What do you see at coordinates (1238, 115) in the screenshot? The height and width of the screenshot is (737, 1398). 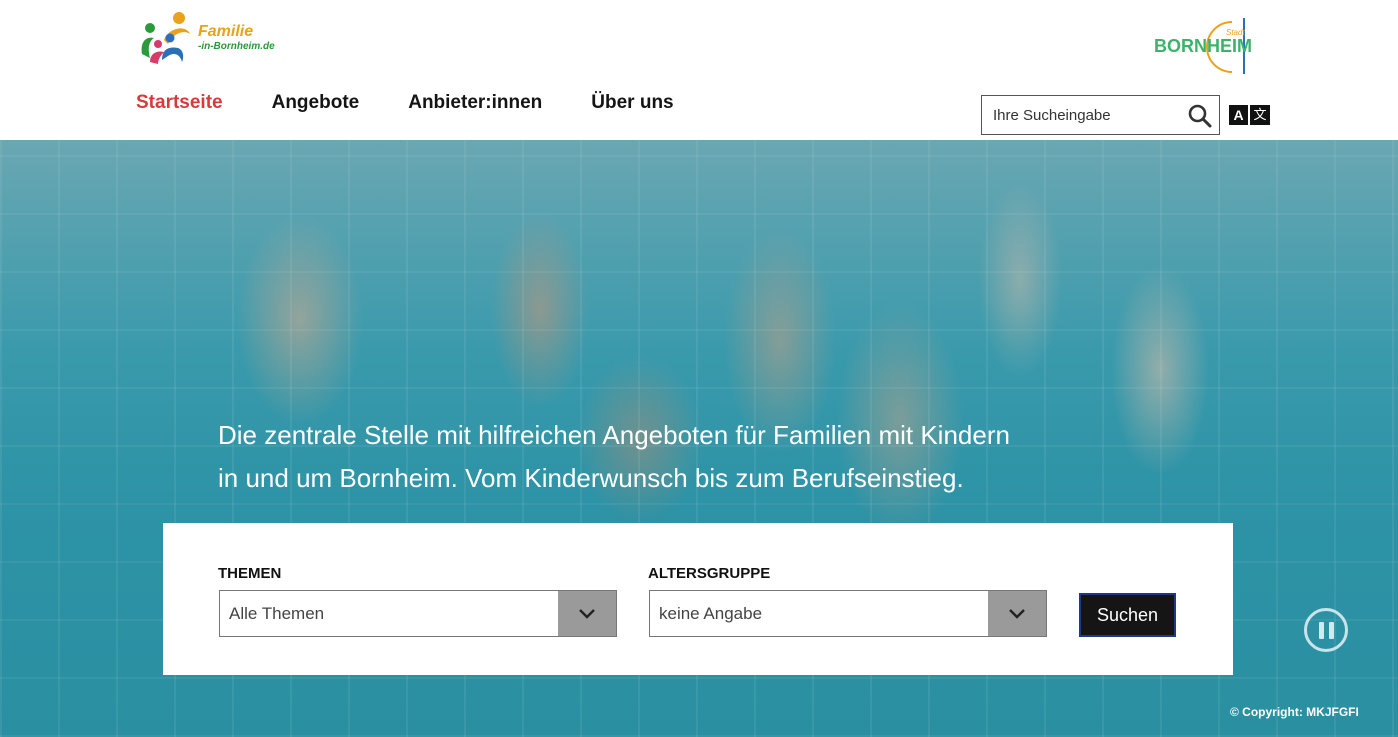 I see `translate-icon: A` at bounding box center [1238, 115].